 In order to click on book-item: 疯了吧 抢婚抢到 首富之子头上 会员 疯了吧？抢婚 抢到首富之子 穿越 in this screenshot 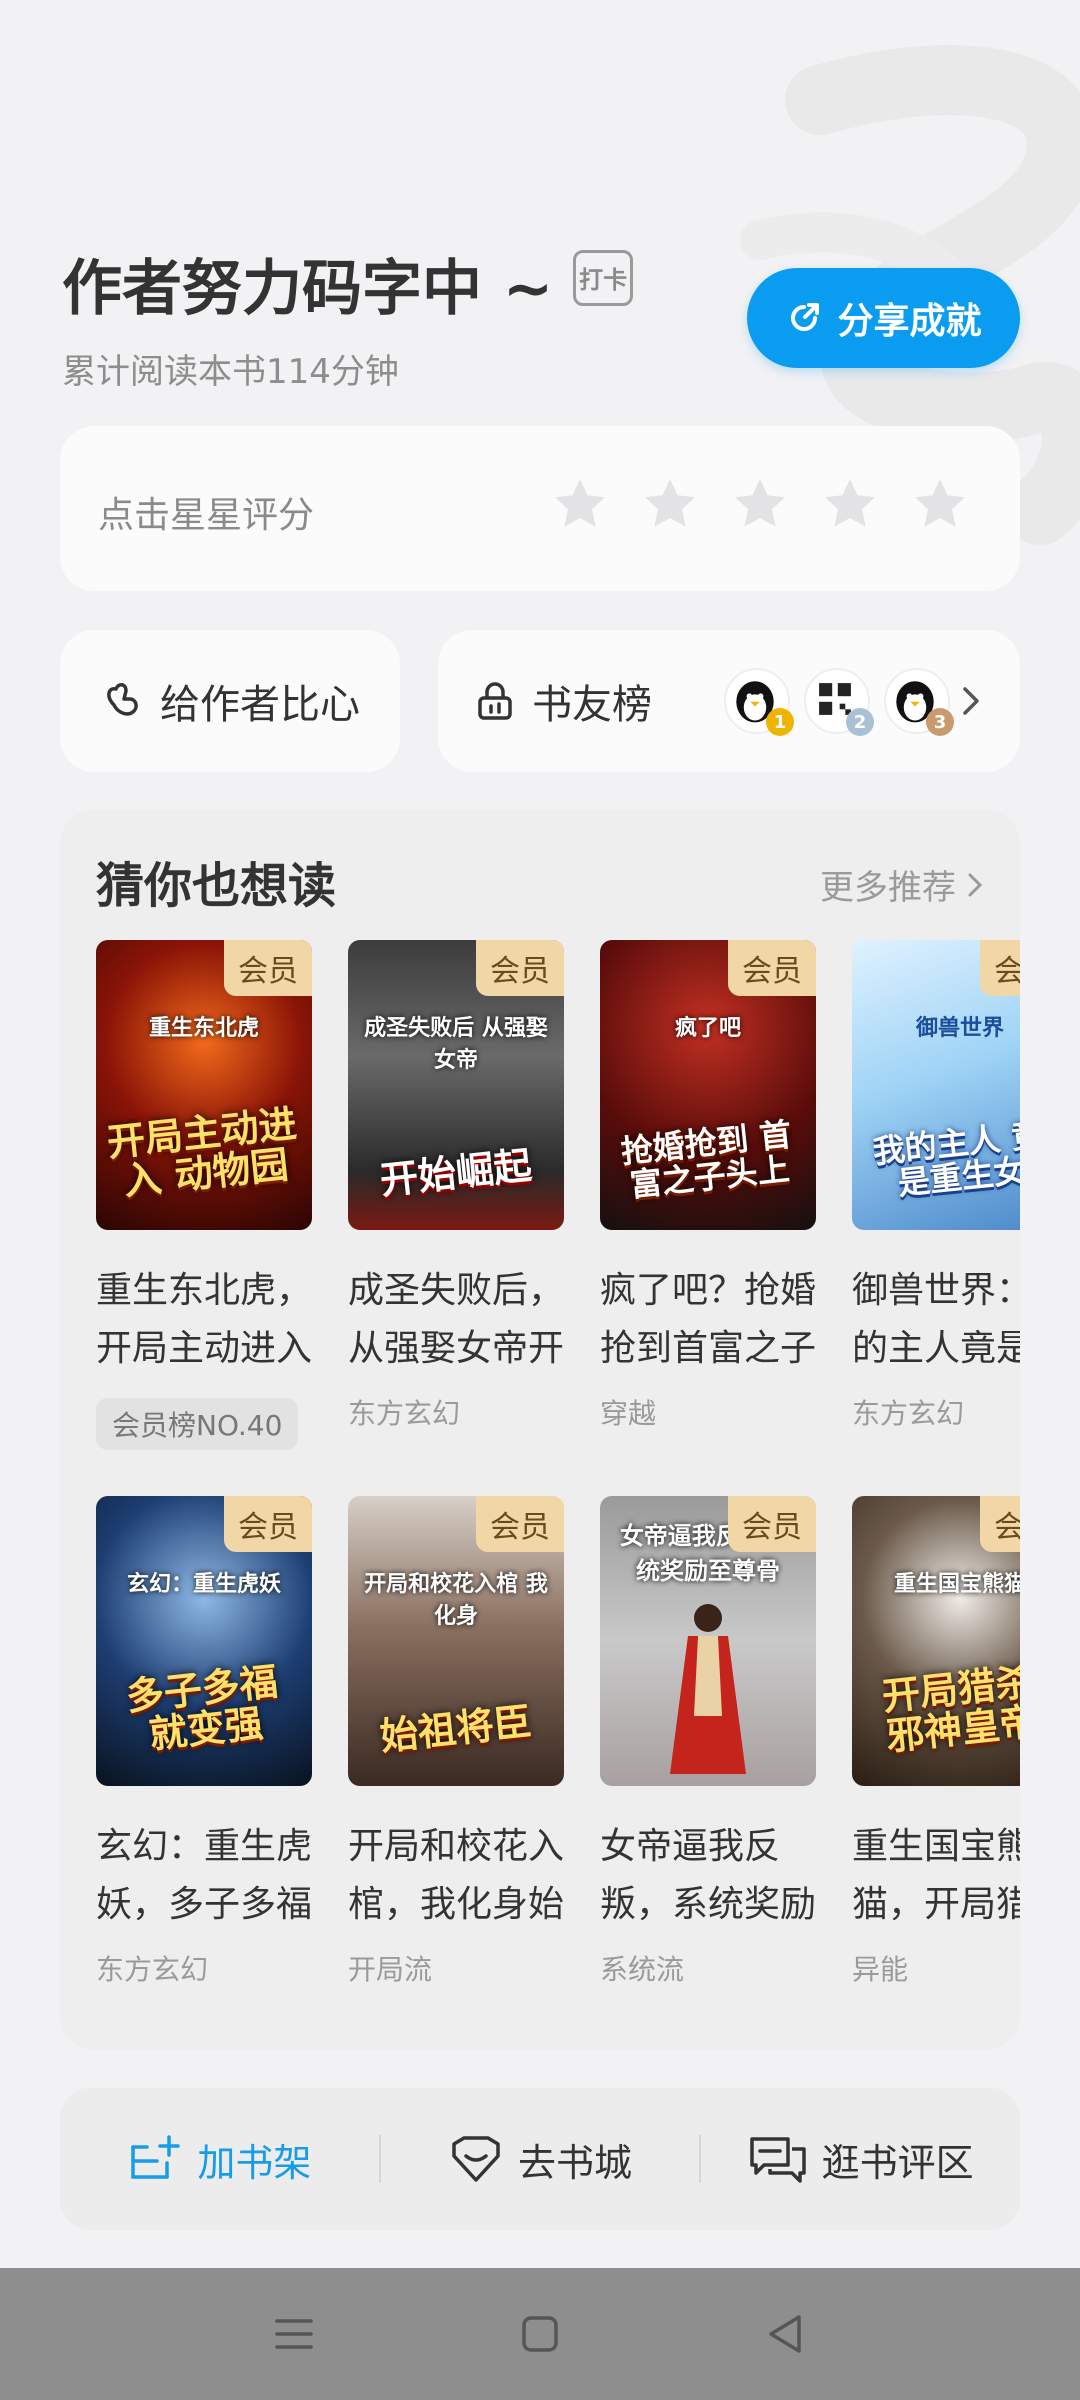, I will do `click(708, 1186)`.